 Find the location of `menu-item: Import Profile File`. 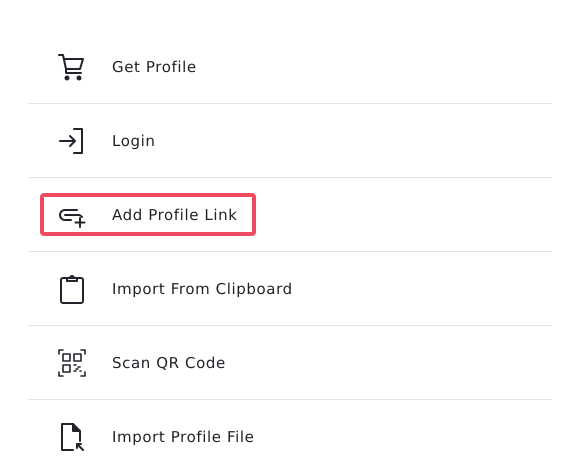

menu-item: Import Profile File is located at coordinates (156, 436).